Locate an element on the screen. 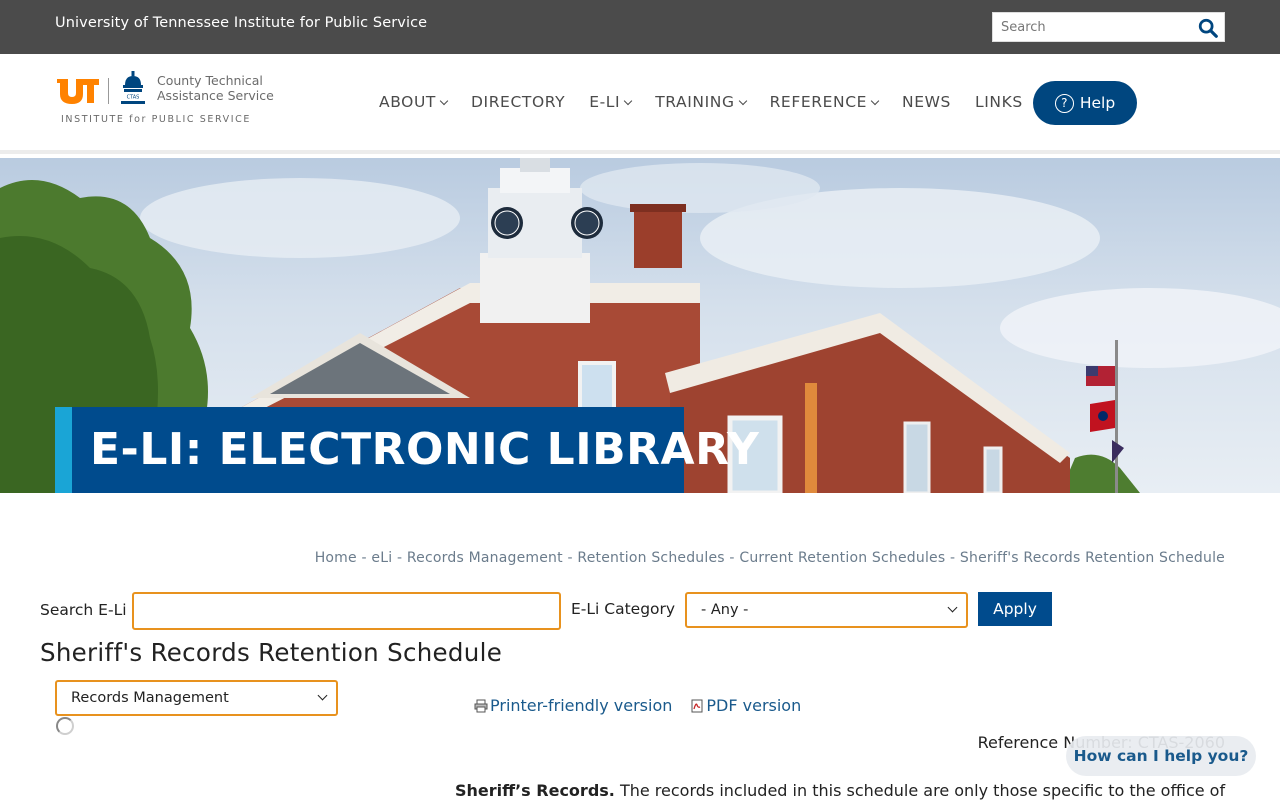  help-button: ? Help is located at coordinates (1085, 103).